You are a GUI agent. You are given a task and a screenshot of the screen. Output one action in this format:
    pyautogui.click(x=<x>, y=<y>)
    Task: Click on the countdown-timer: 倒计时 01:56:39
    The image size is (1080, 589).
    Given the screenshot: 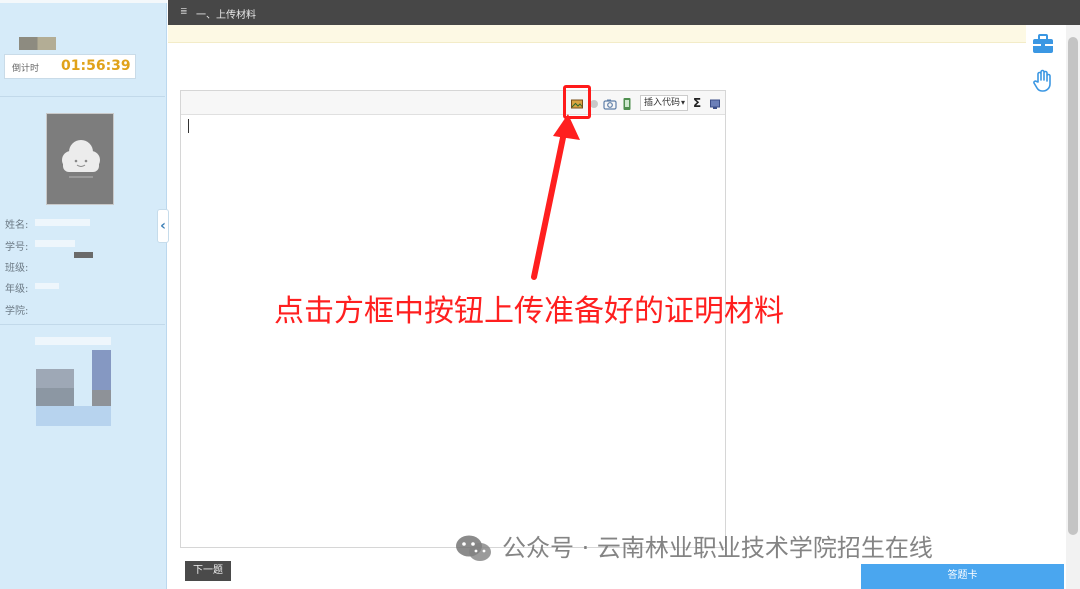 What is the action you would take?
    pyautogui.click(x=70, y=66)
    